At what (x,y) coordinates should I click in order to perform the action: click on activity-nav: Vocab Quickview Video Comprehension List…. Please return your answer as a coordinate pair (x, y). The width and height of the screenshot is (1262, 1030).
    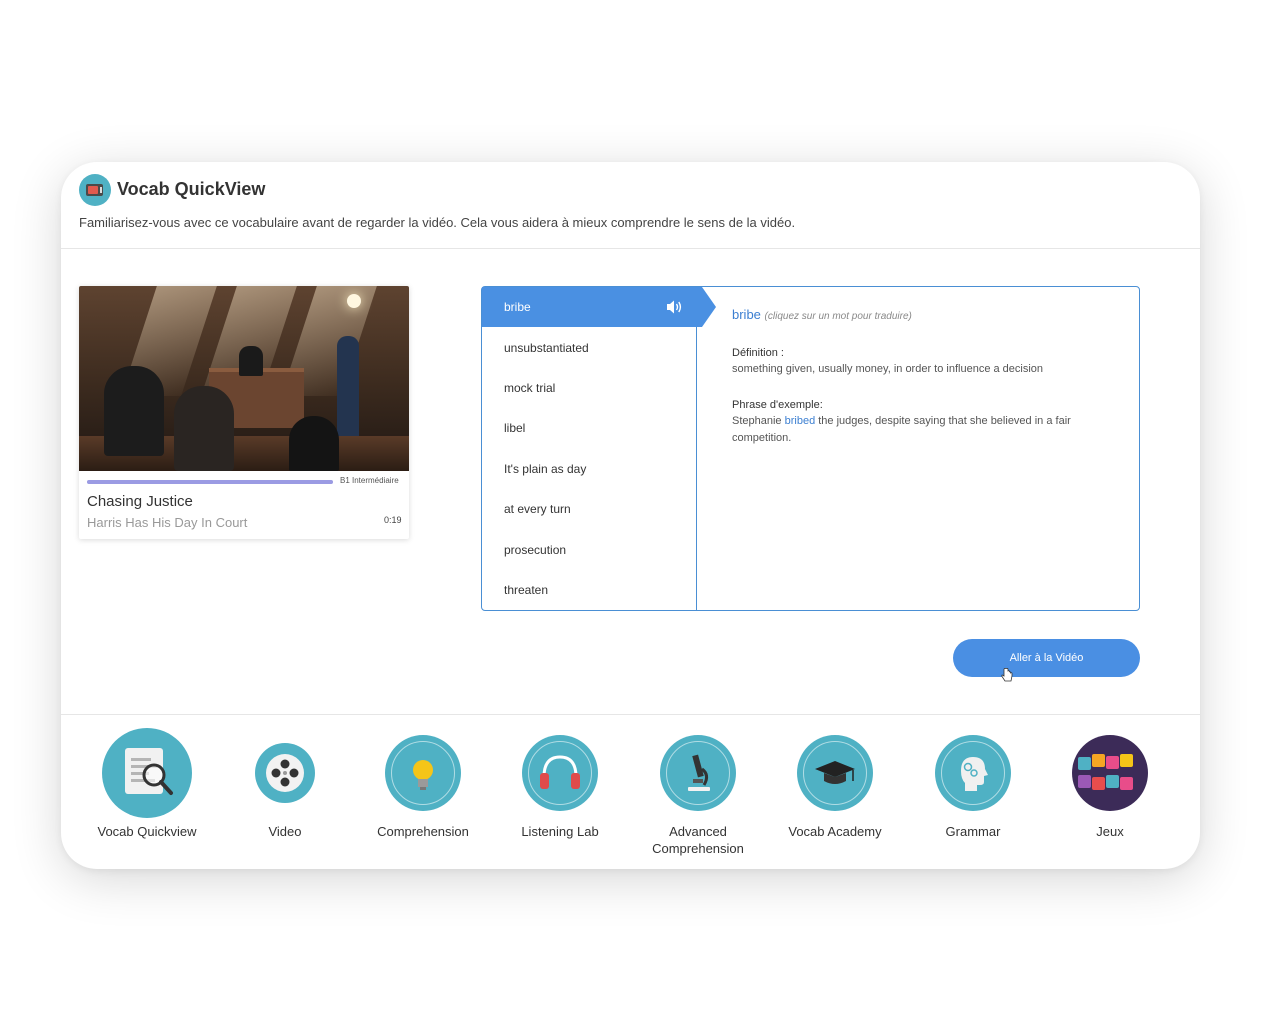
    Looking at the image, I should click on (630, 791).